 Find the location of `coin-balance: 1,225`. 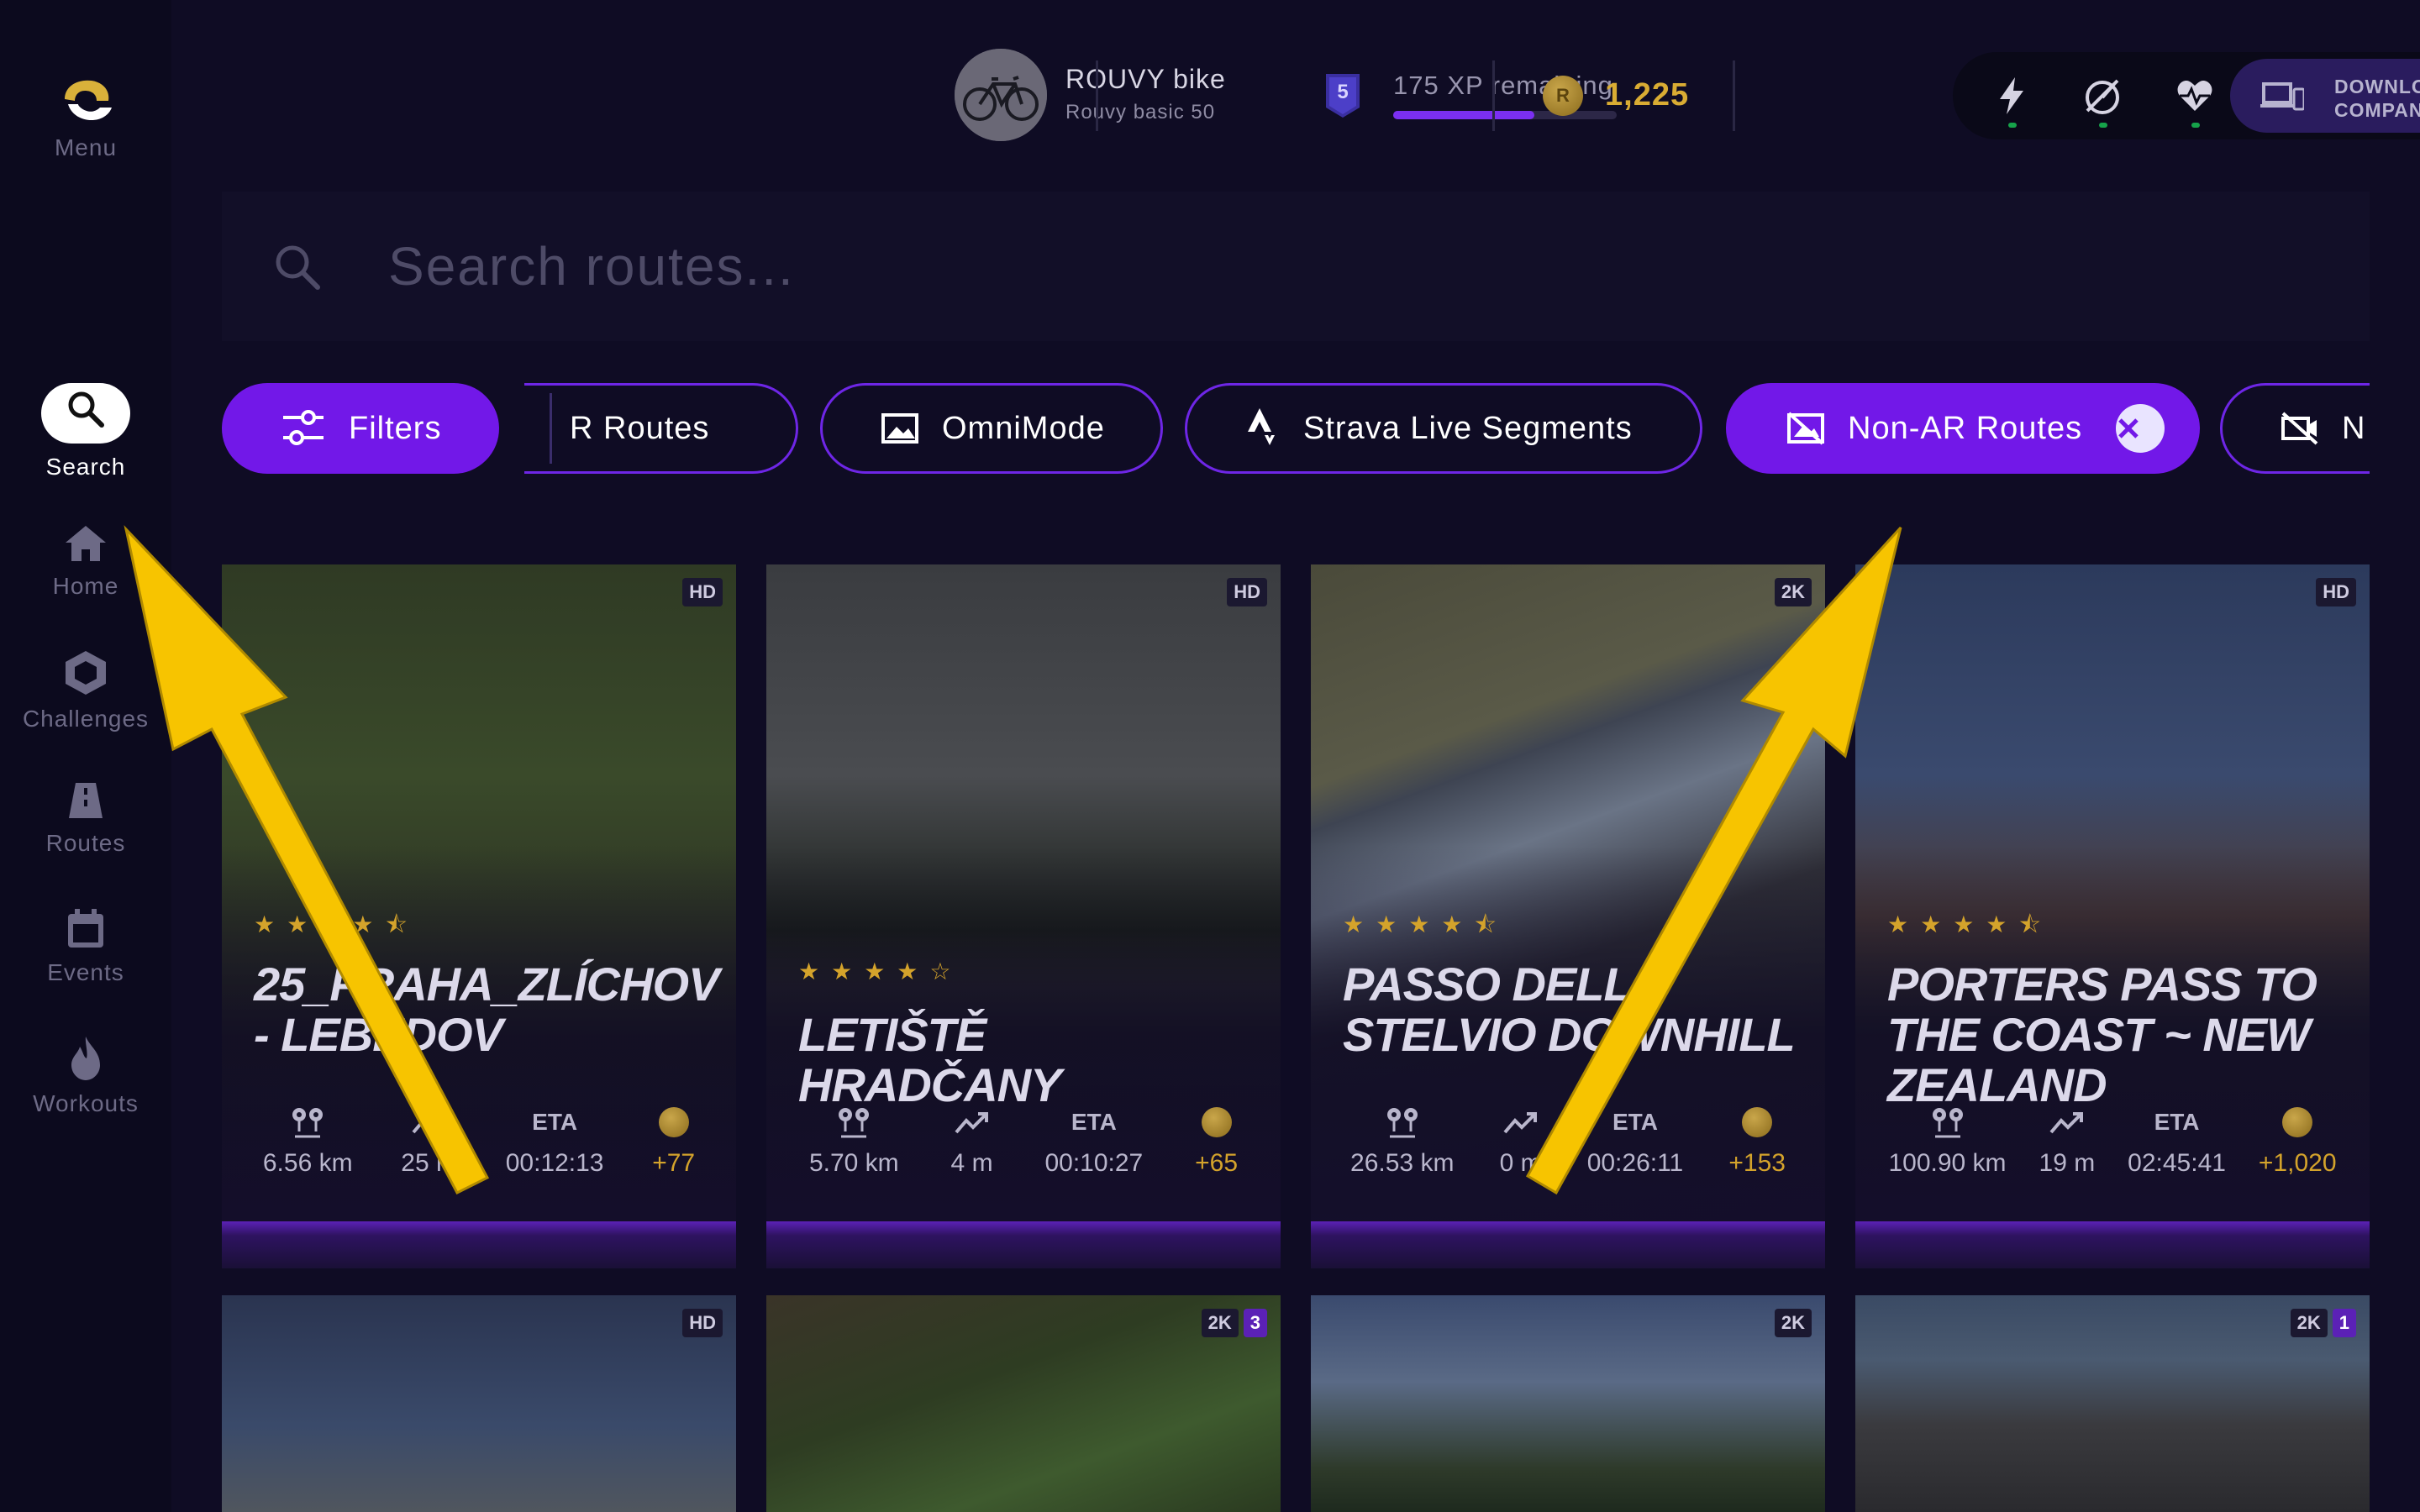

coin-balance: 1,225 is located at coordinates (1648, 95).